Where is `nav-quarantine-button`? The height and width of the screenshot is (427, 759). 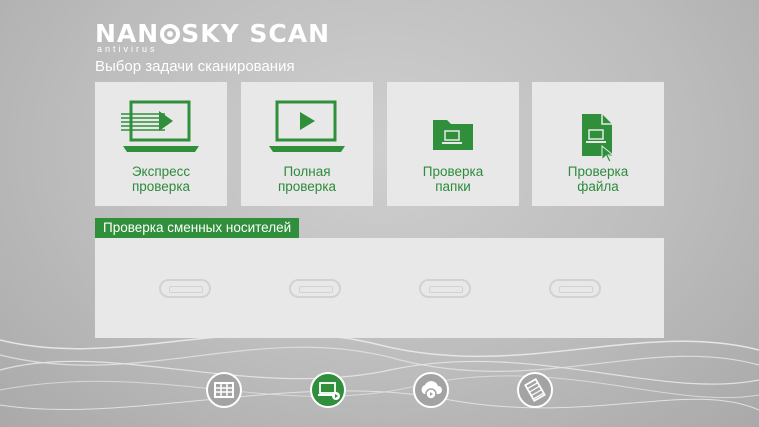
nav-quarantine-button is located at coordinates (535, 390).